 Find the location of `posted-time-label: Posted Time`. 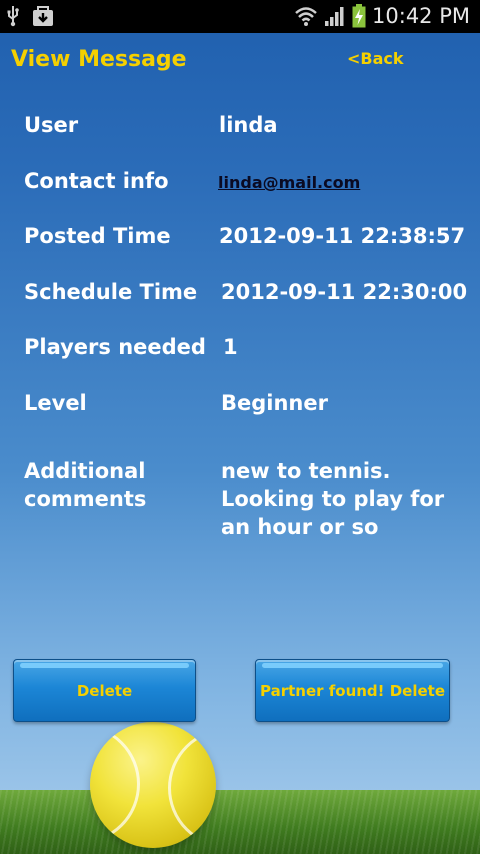

posted-time-label: Posted Time is located at coordinates (97, 236).